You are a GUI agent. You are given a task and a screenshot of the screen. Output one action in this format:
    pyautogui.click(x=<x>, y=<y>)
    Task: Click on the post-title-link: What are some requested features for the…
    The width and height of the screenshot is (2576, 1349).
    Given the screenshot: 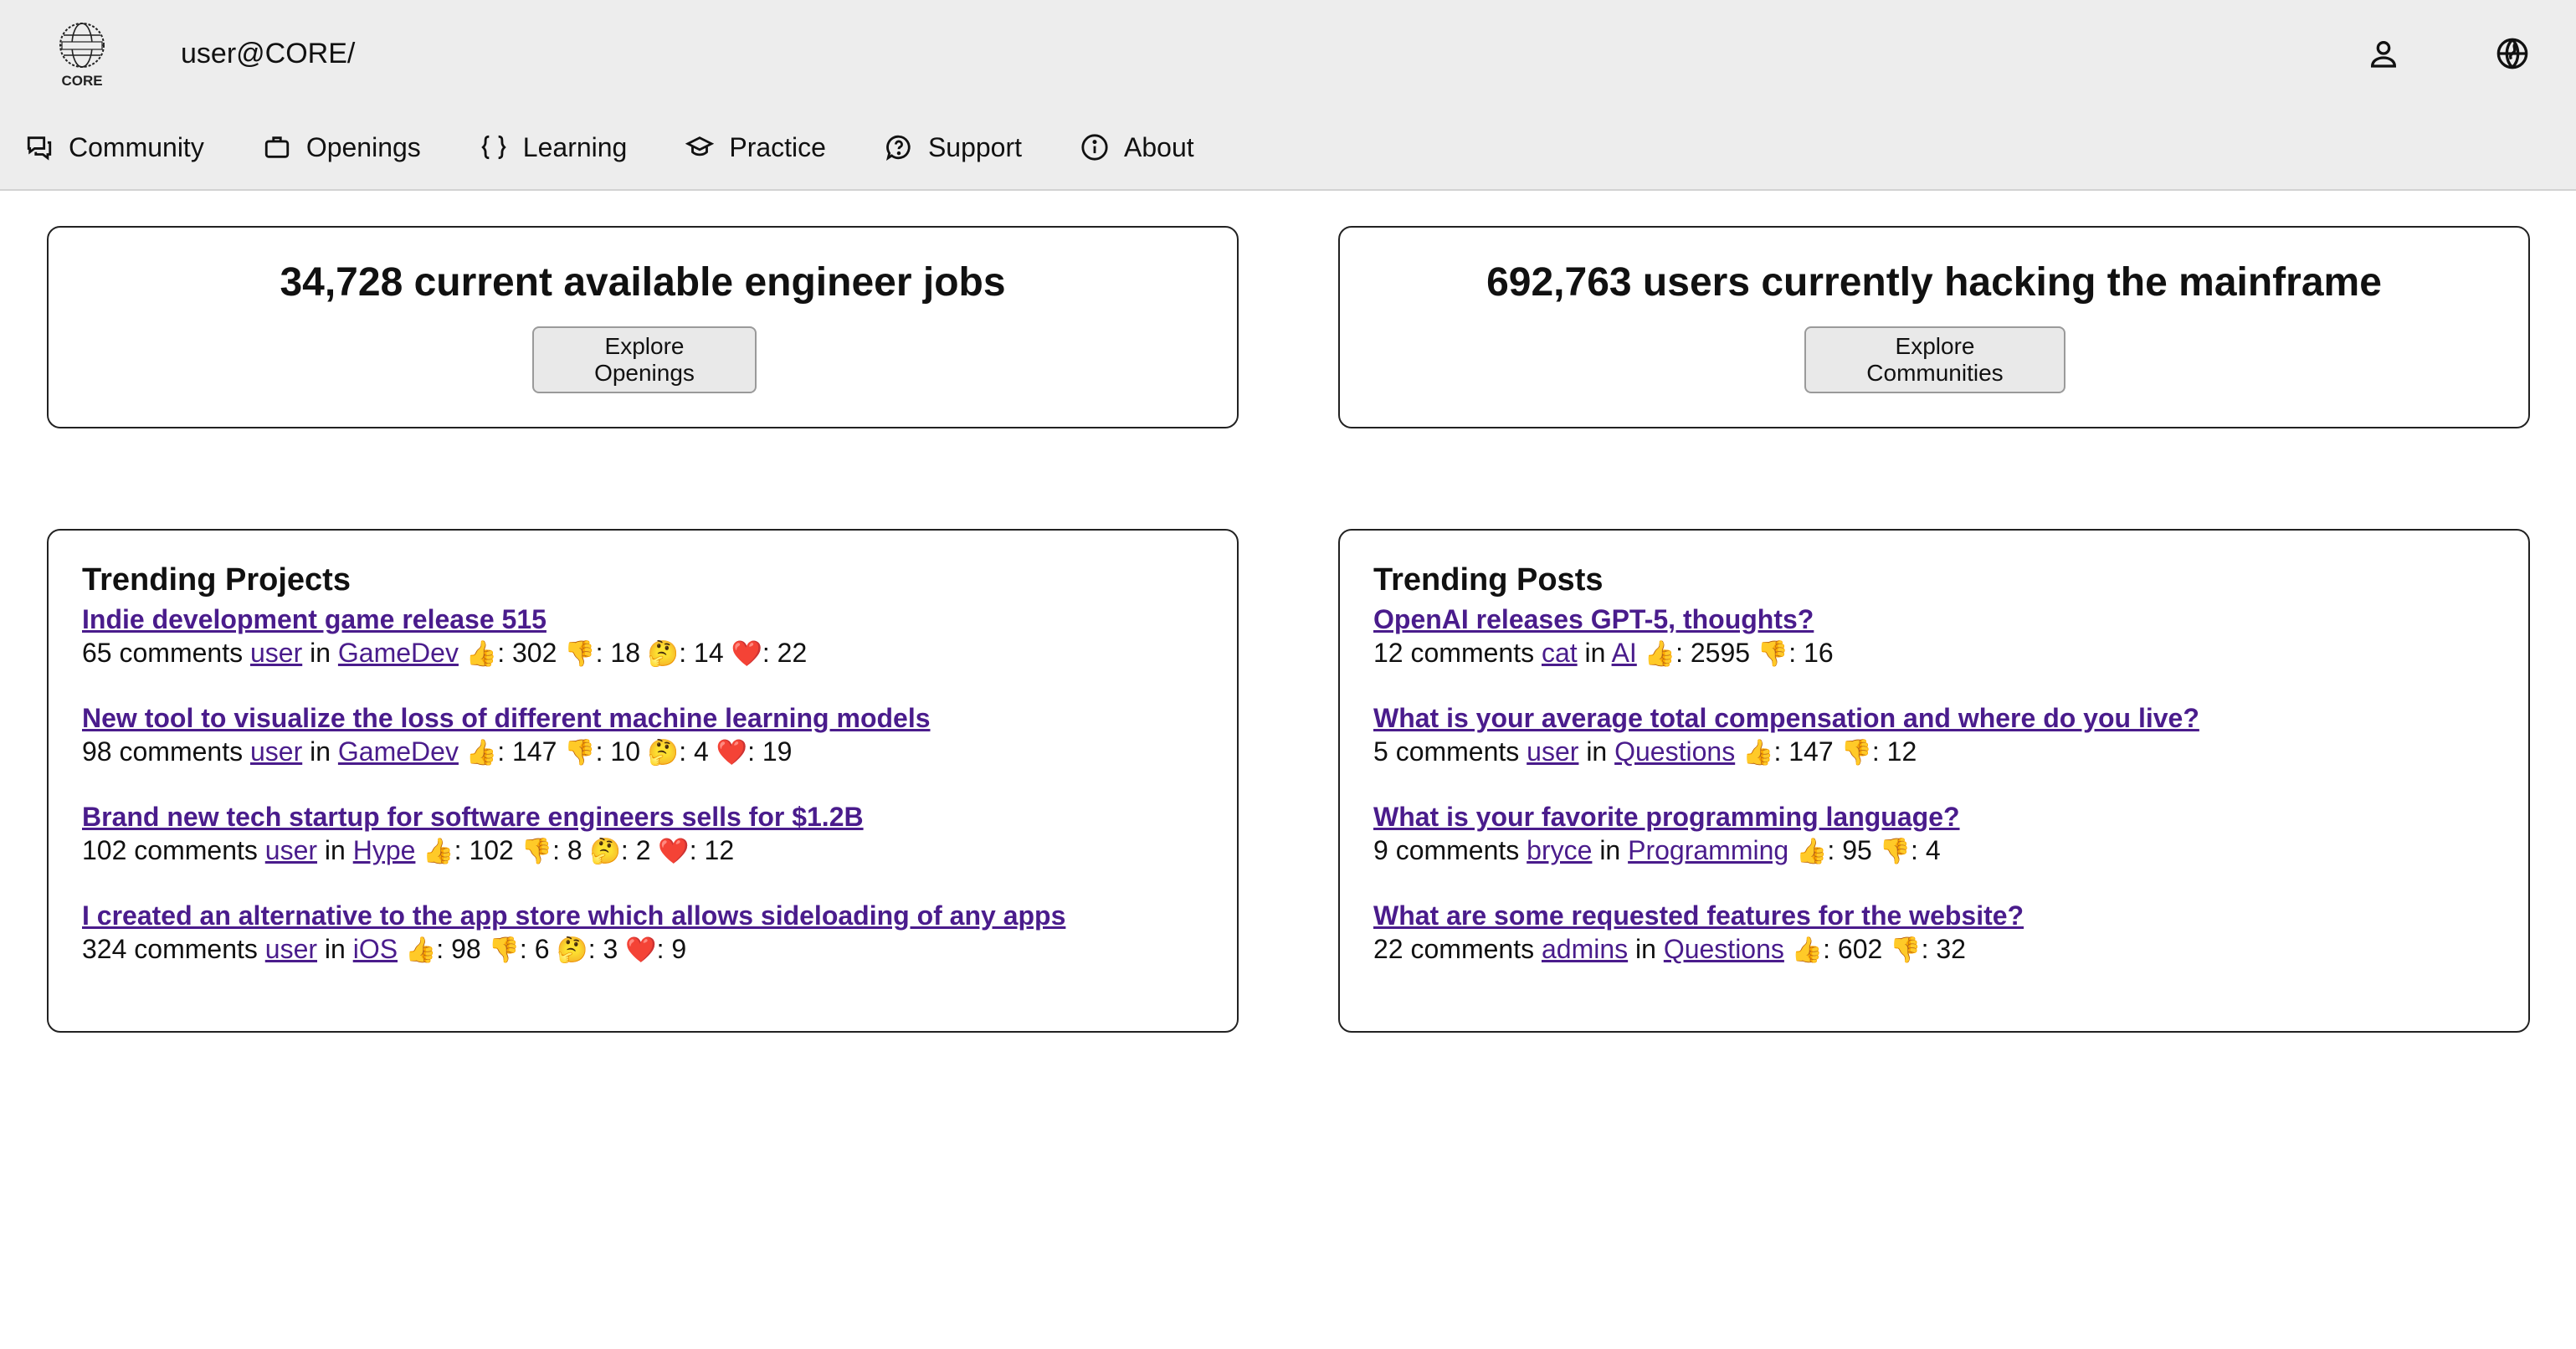 What is the action you would take?
    pyautogui.click(x=1698, y=916)
    